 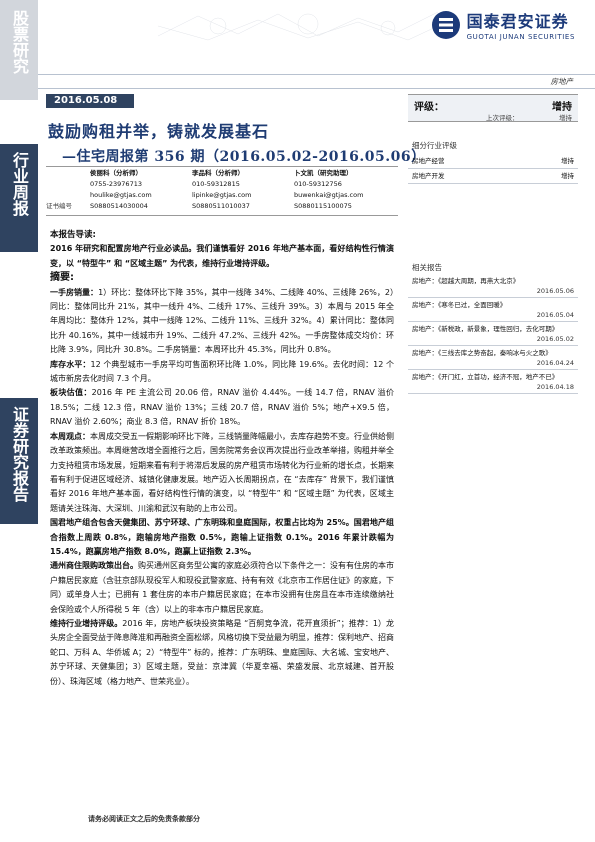 I want to click on related-report-item: 房地产：《超越大周期，再燕大北京》 2016.05.06, so click(x=493, y=286).